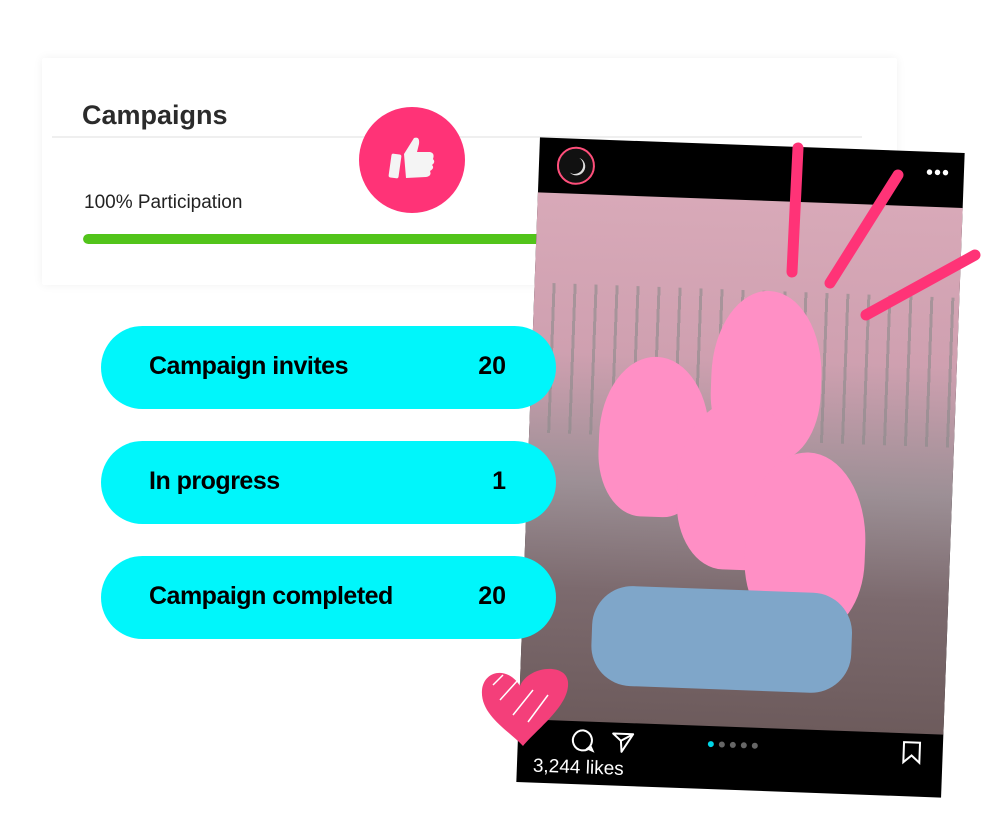 The image size is (1000, 833). I want to click on comment-icon, so click(582, 740).